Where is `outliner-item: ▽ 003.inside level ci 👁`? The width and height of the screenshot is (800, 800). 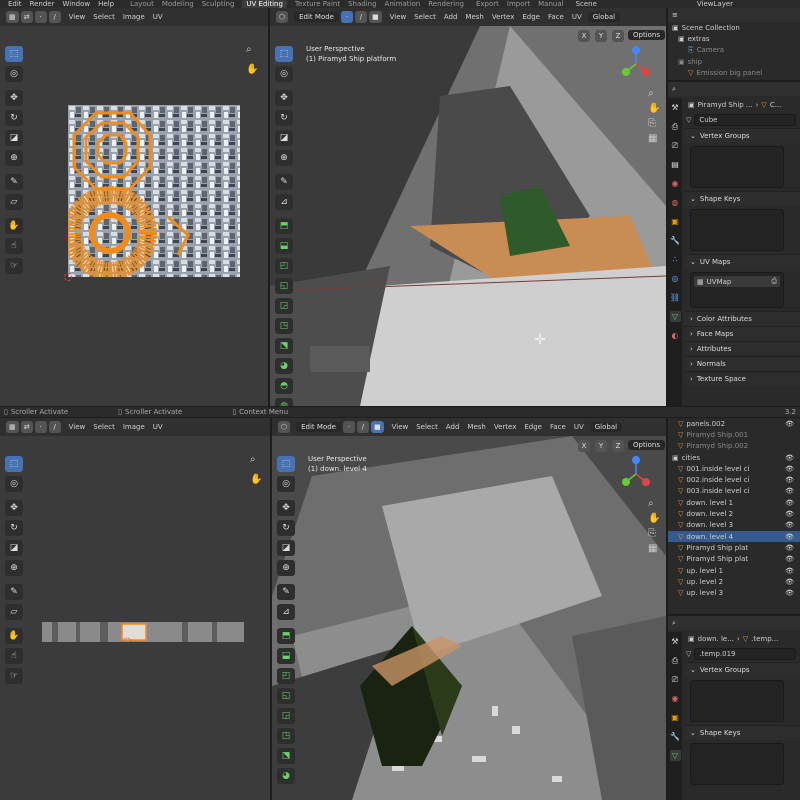
outliner-item: ▽ 003.inside level ci 👁 is located at coordinates (734, 491).